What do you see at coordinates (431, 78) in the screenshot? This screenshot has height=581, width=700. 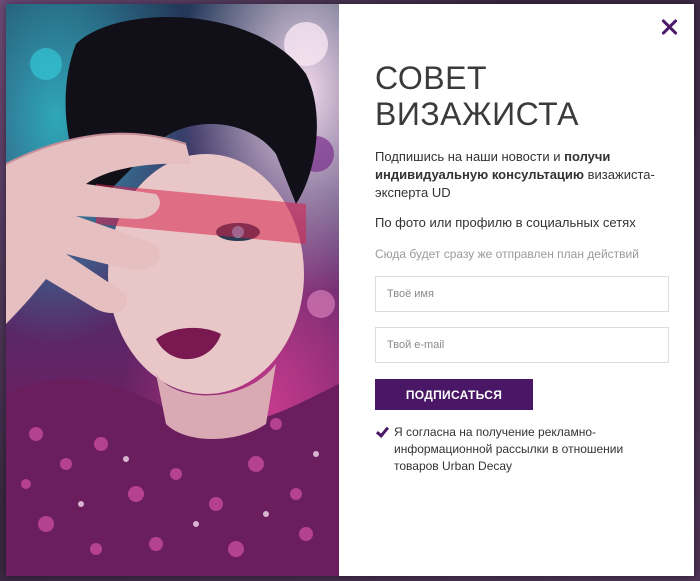 I see `title-line-1: Совет` at bounding box center [431, 78].